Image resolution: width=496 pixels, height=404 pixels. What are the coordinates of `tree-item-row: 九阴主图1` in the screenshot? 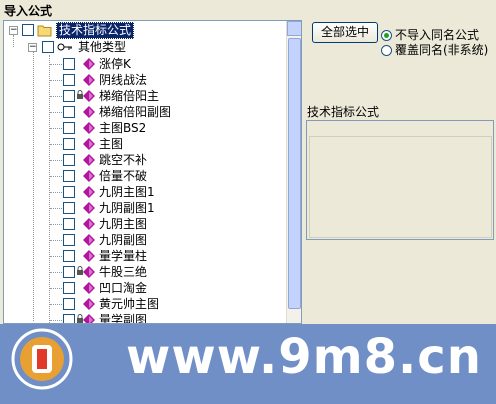 It's located at (146, 192).